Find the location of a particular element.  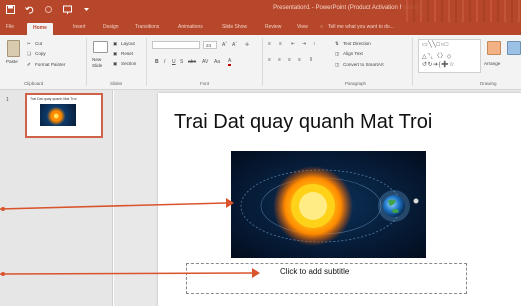

align-center-icon: ≡ is located at coordinates (279, 60).